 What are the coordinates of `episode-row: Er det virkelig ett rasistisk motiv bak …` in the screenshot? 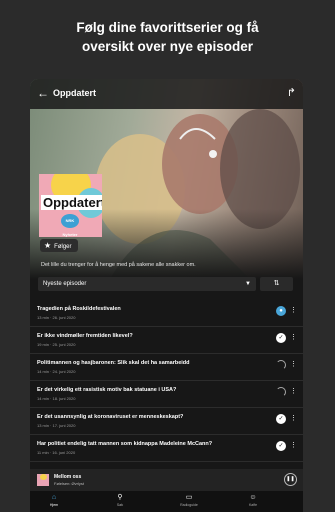 It's located at (166, 394).